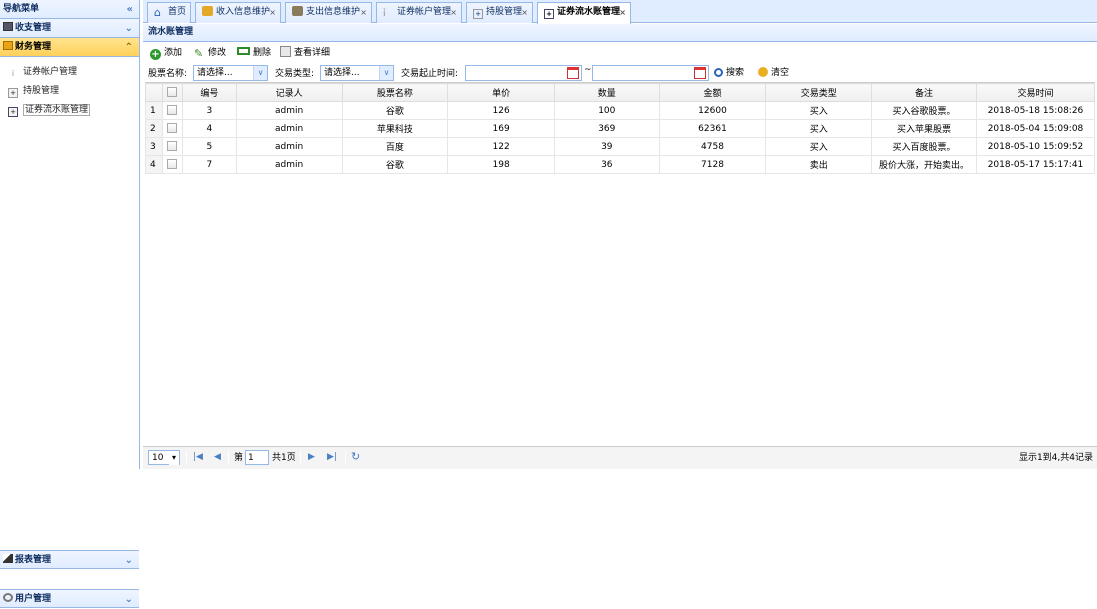 The height and width of the screenshot is (609, 1097). Describe the element at coordinates (198, 457) in the screenshot. I see `first-page-icon: |◀` at that location.